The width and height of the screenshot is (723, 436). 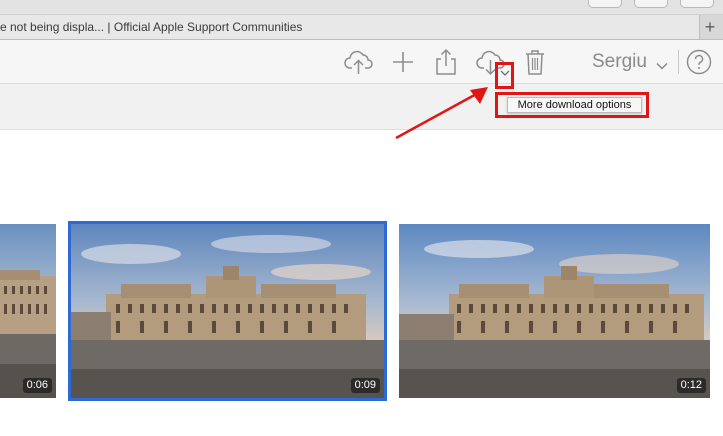 What do you see at coordinates (699, 64) in the screenshot?
I see `help-icon` at bounding box center [699, 64].